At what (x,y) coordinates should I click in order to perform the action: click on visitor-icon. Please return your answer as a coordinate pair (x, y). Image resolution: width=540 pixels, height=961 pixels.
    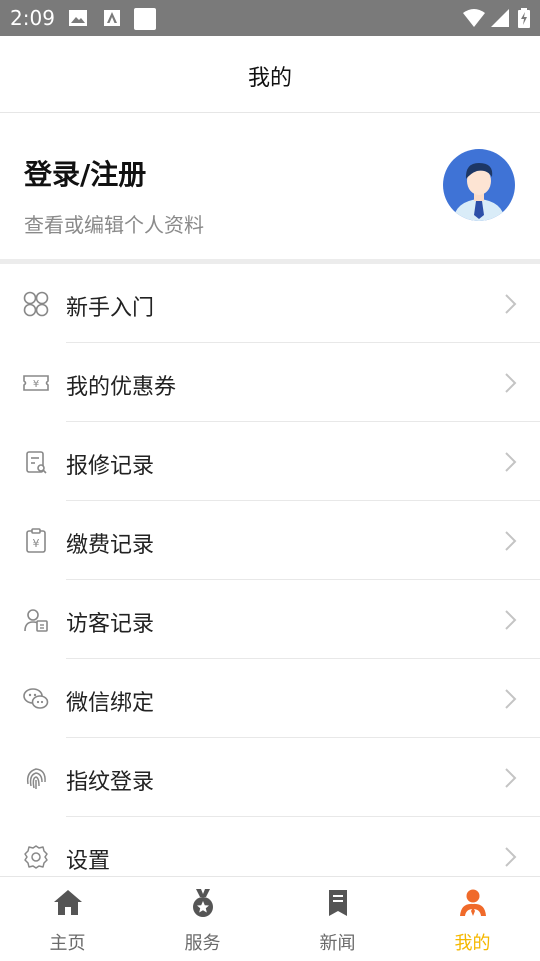
    Looking at the image, I should click on (36, 620).